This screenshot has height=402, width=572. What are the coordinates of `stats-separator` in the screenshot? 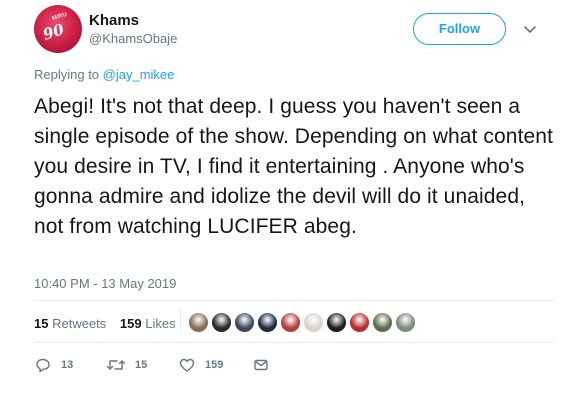 It's located at (180, 321).